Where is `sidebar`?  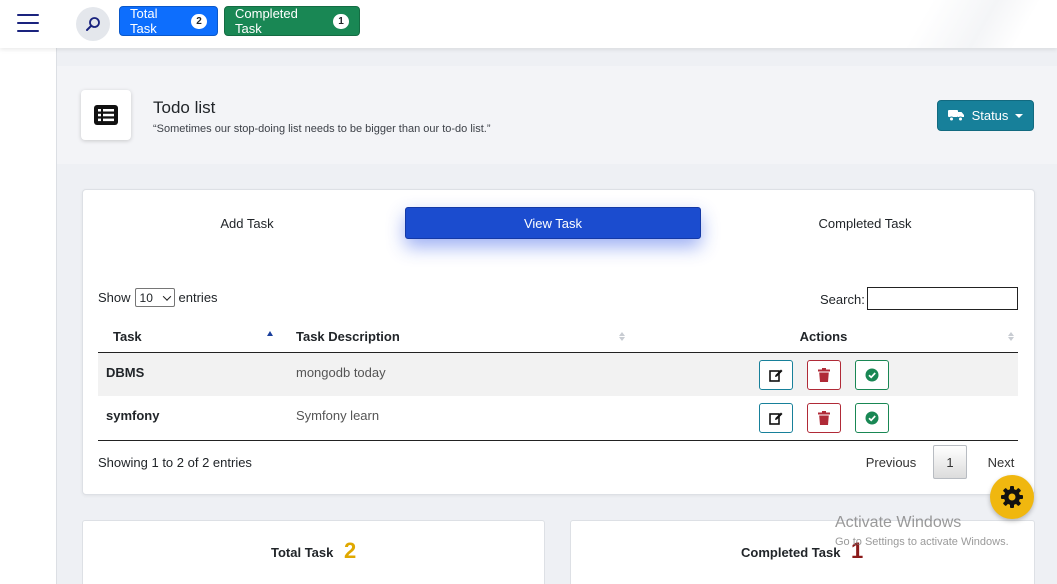
sidebar is located at coordinates (28, 316).